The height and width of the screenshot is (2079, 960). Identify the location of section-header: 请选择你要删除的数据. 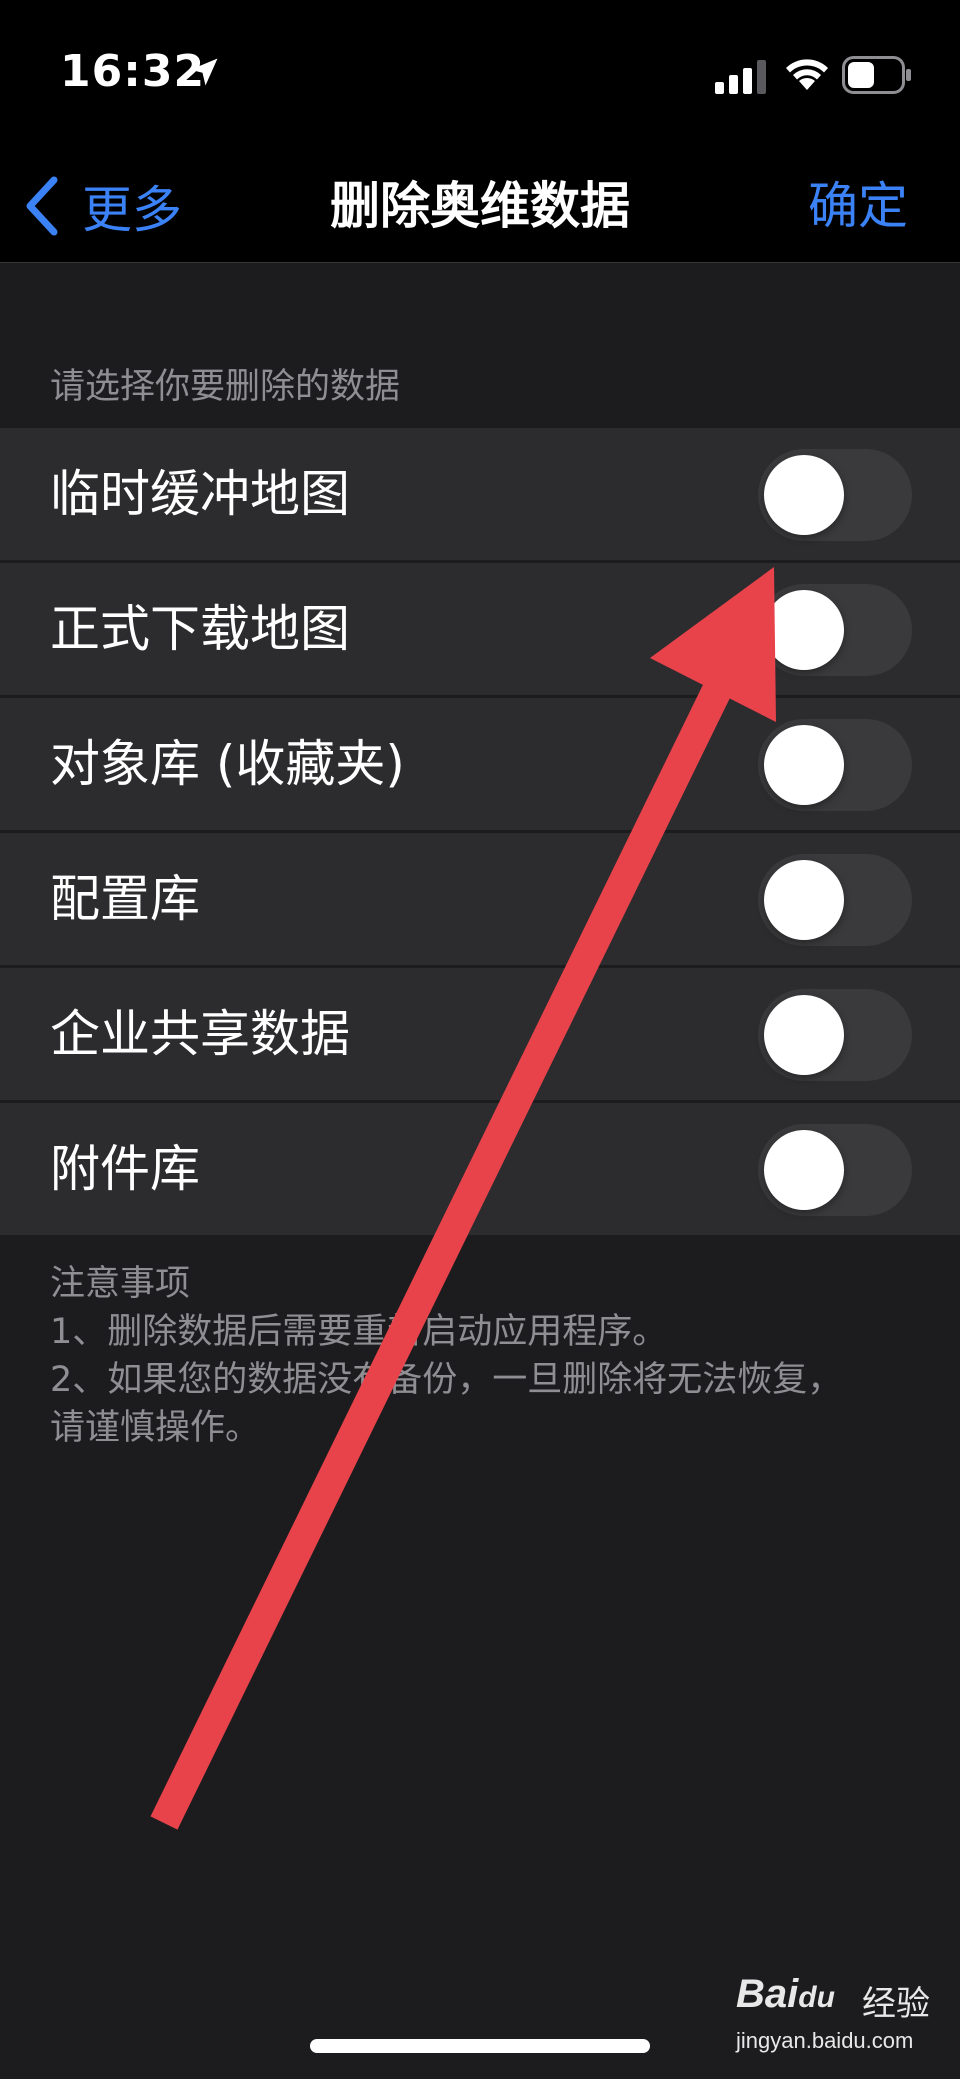
(225, 387).